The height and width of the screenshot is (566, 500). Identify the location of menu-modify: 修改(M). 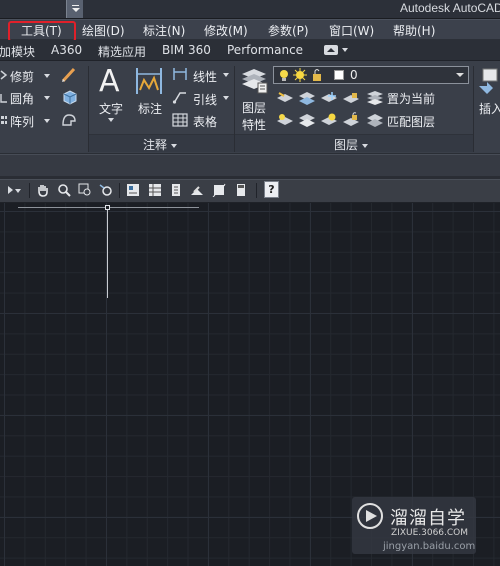
(226, 30).